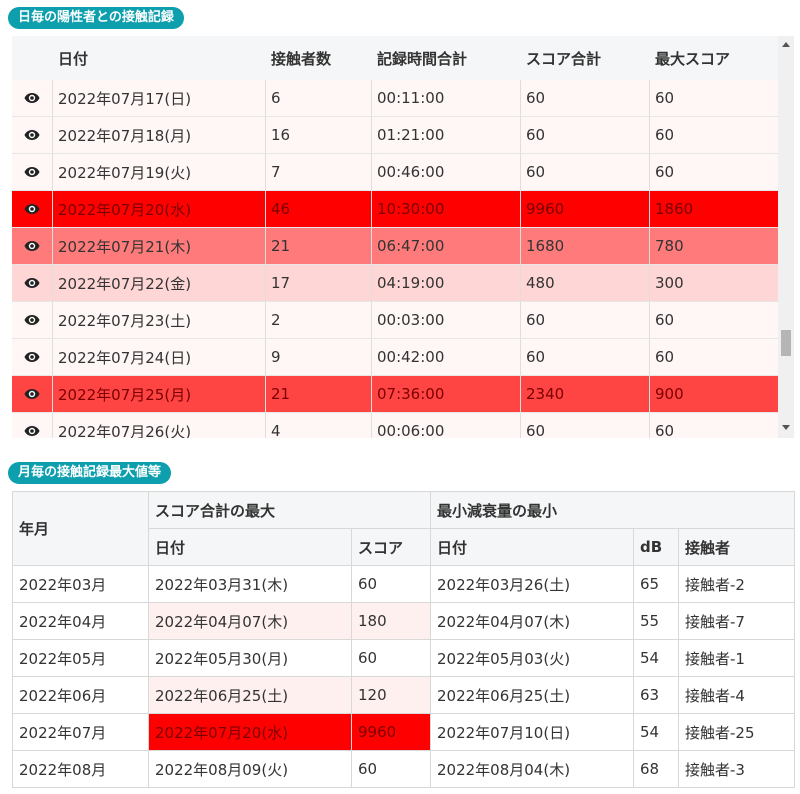  Describe the element at coordinates (250, 732) in the screenshot. I see `cell-score-date: 2022年07月20(水)` at that location.